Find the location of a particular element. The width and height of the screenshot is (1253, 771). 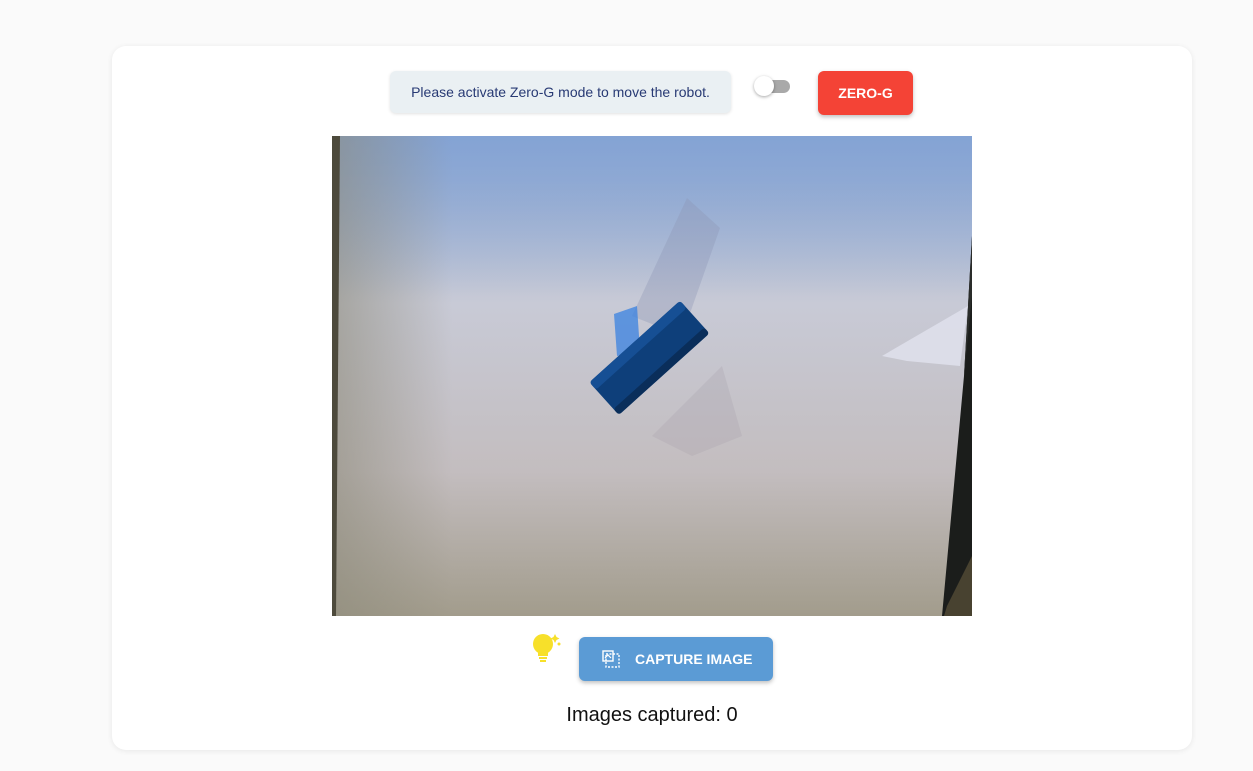

lightbulb-icon is located at coordinates (547, 648).